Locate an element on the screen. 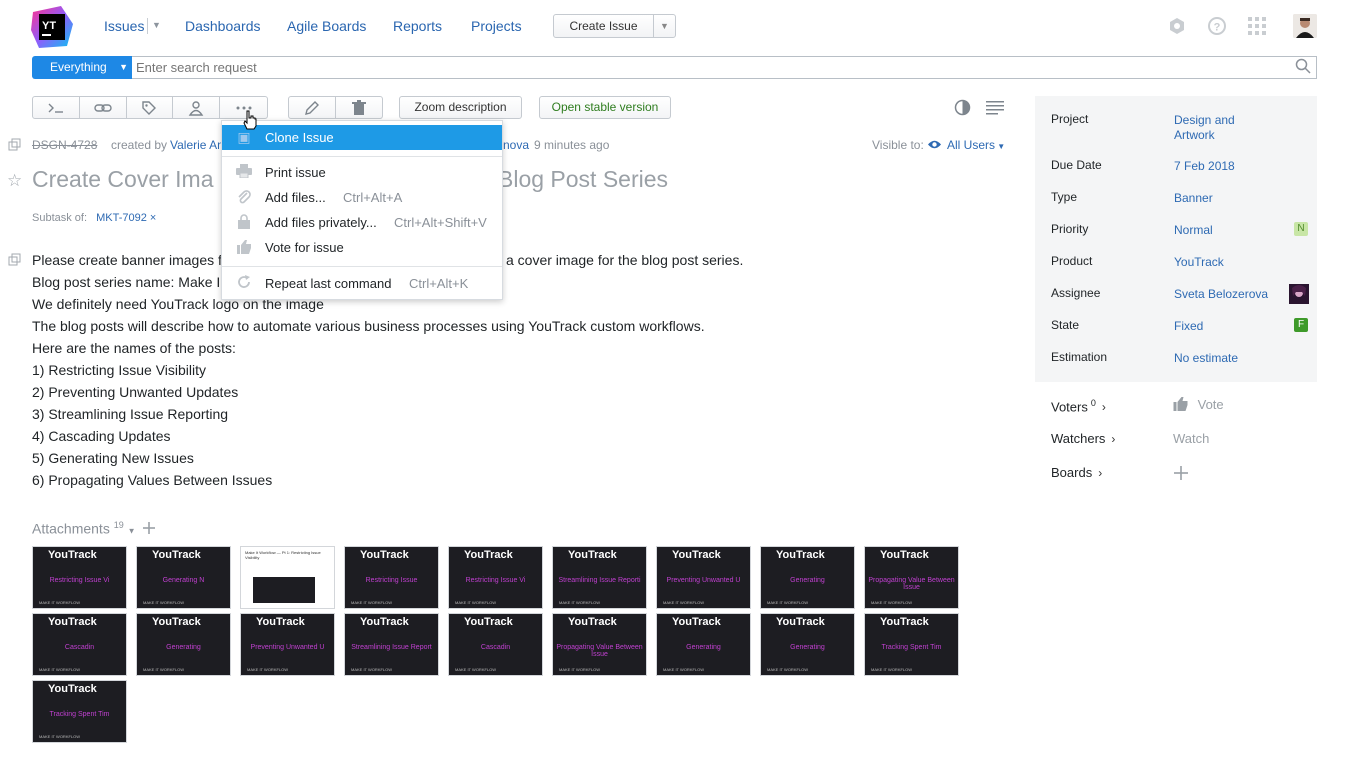  menu-item-add-files-privately: Add files privately... Ctrl+Alt+Shift+V is located at coordinates (362, 222).